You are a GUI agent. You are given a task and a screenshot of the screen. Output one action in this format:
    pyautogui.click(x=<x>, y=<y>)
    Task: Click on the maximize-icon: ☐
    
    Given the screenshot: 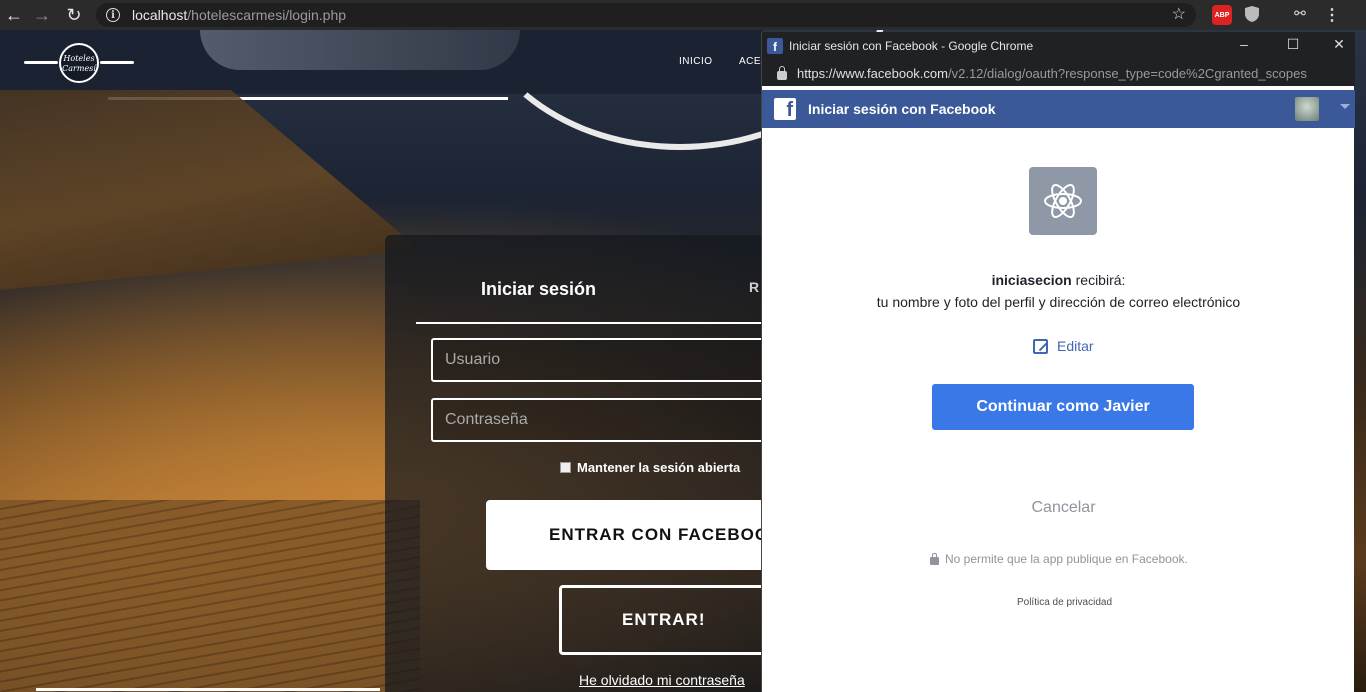 What is the action you would take?
    pyautogui.click(x=1293, y=44)
    